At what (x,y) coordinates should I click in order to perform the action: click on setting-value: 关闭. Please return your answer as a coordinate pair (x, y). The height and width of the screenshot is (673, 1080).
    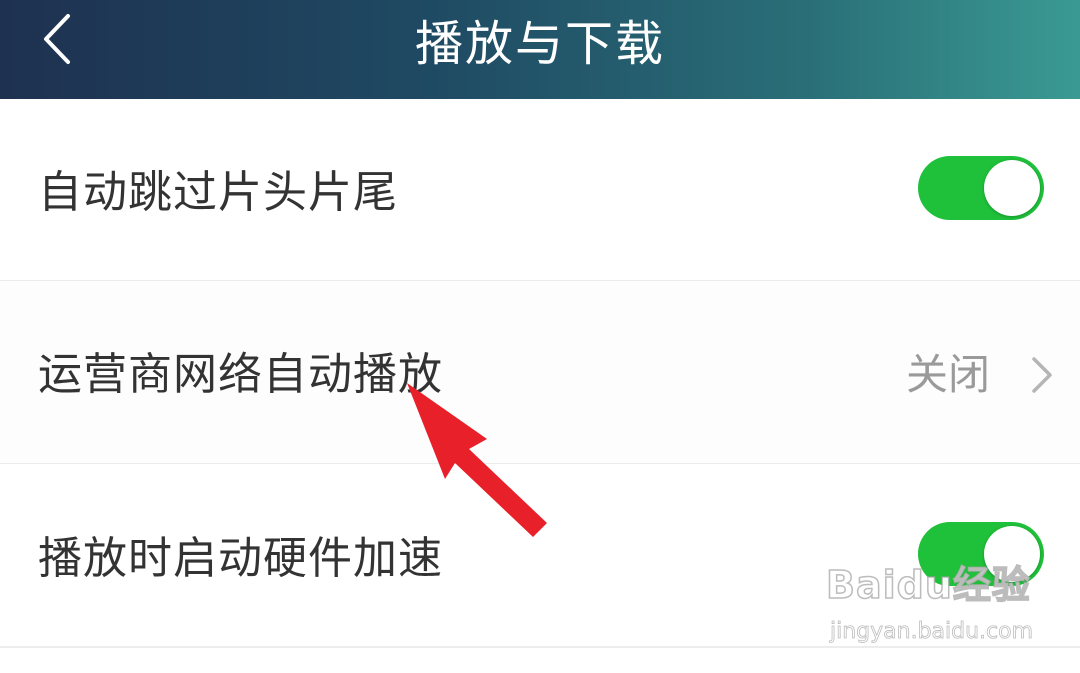
    Looking at the image, I should click on (948, 374).